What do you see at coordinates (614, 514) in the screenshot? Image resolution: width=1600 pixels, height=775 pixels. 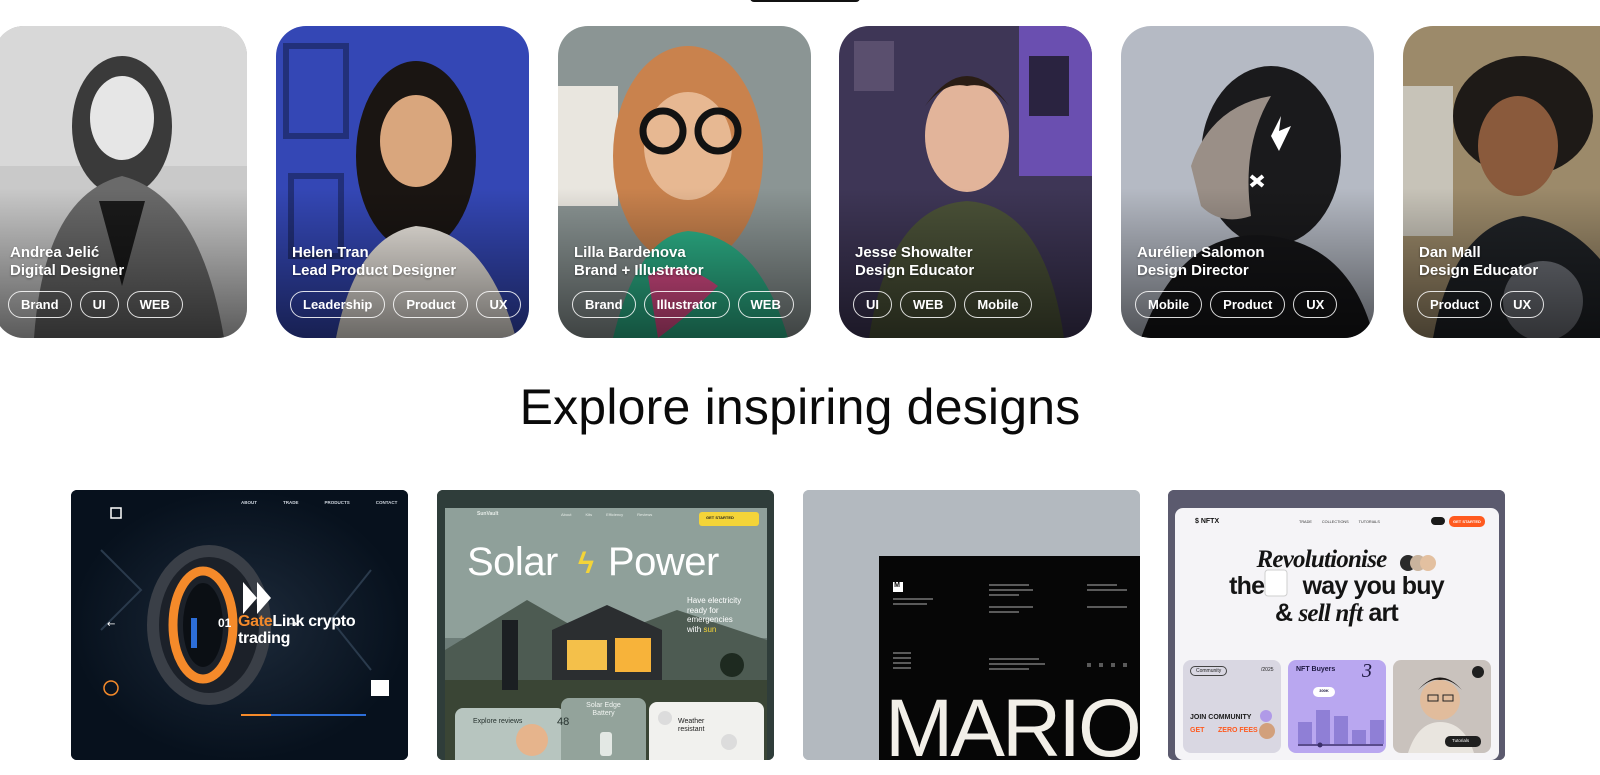 I see `nav-link: Efficiency` at bounding box center [614, 514].